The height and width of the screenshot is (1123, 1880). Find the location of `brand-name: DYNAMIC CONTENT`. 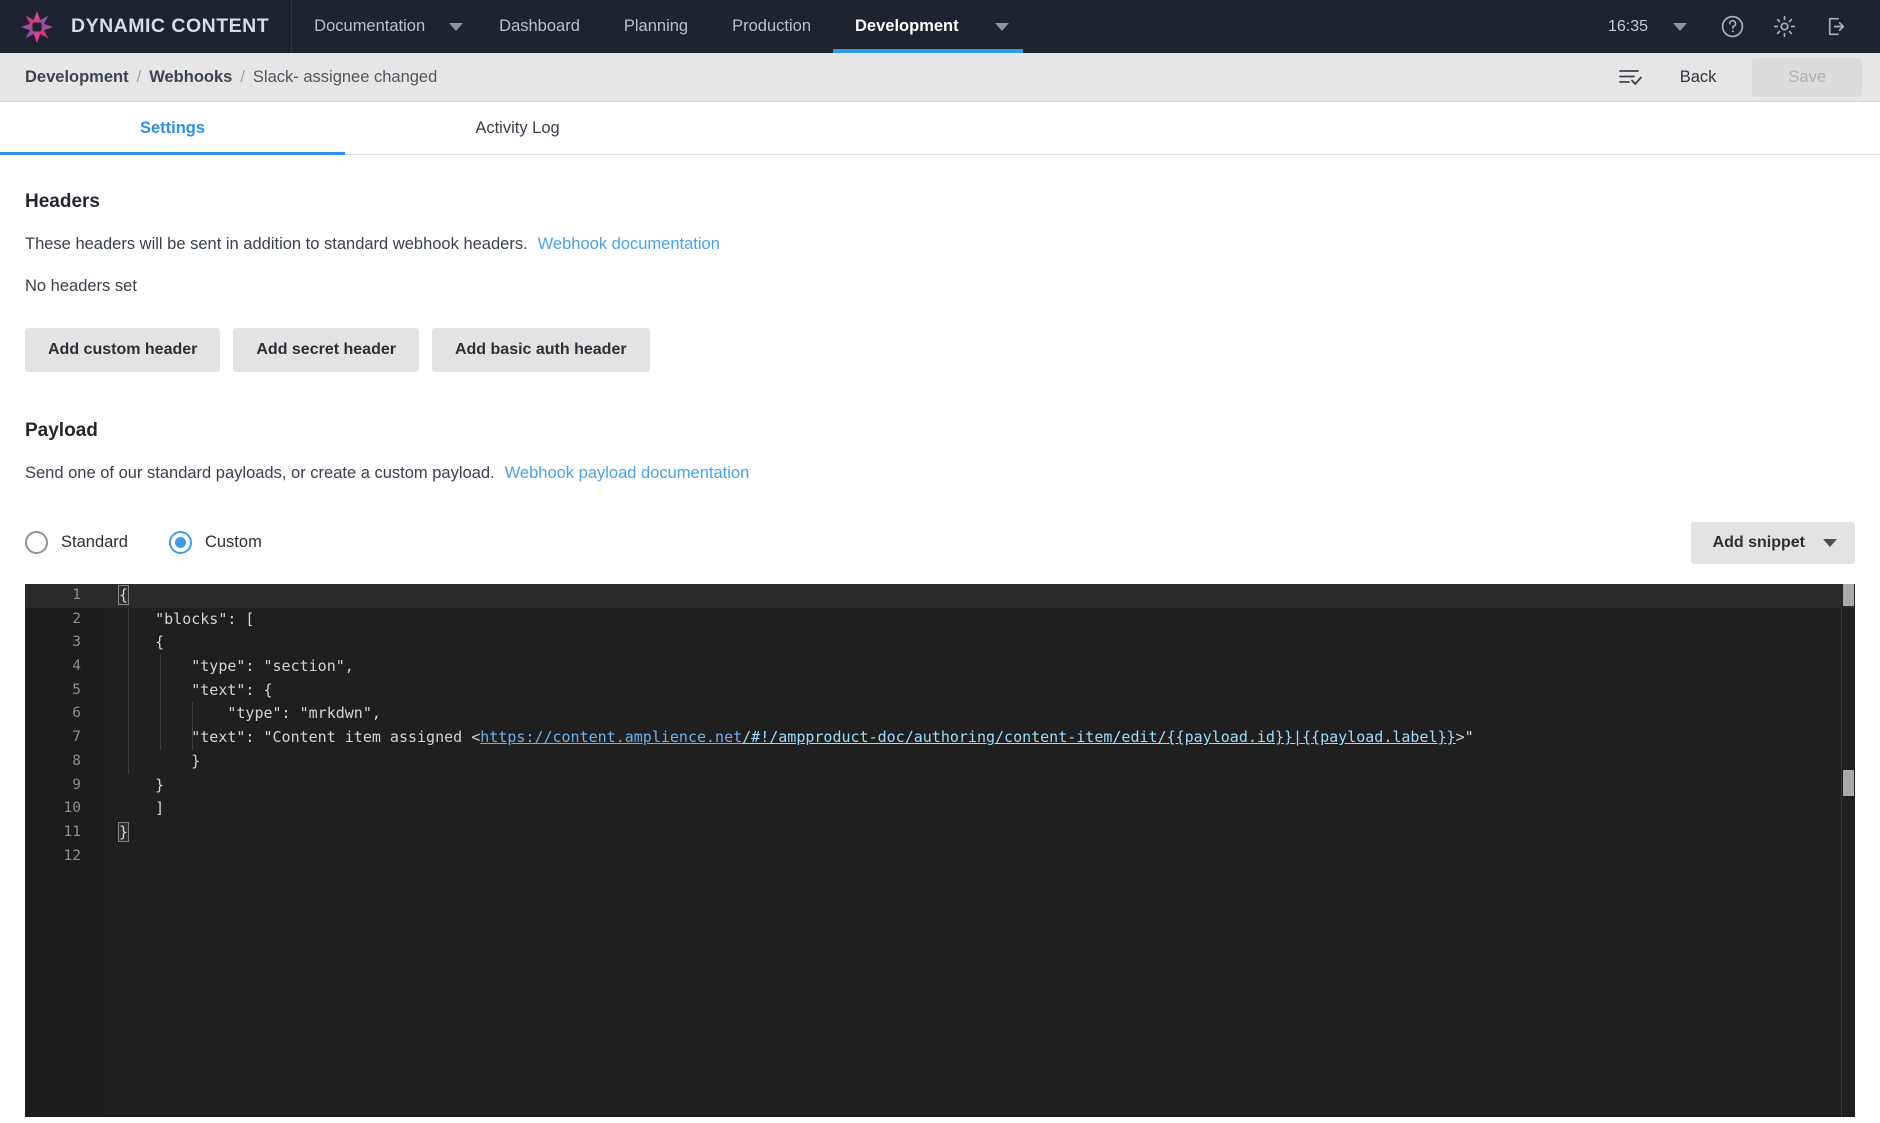

brand-name: DYNAMIC CONTENT is located at coordinates (170, 26).